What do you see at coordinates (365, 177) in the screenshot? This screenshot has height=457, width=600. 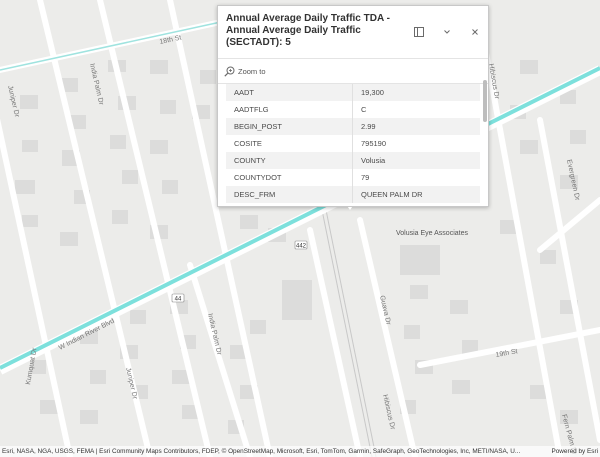 I see `field-value: 79` at bounding box center [365, 177].